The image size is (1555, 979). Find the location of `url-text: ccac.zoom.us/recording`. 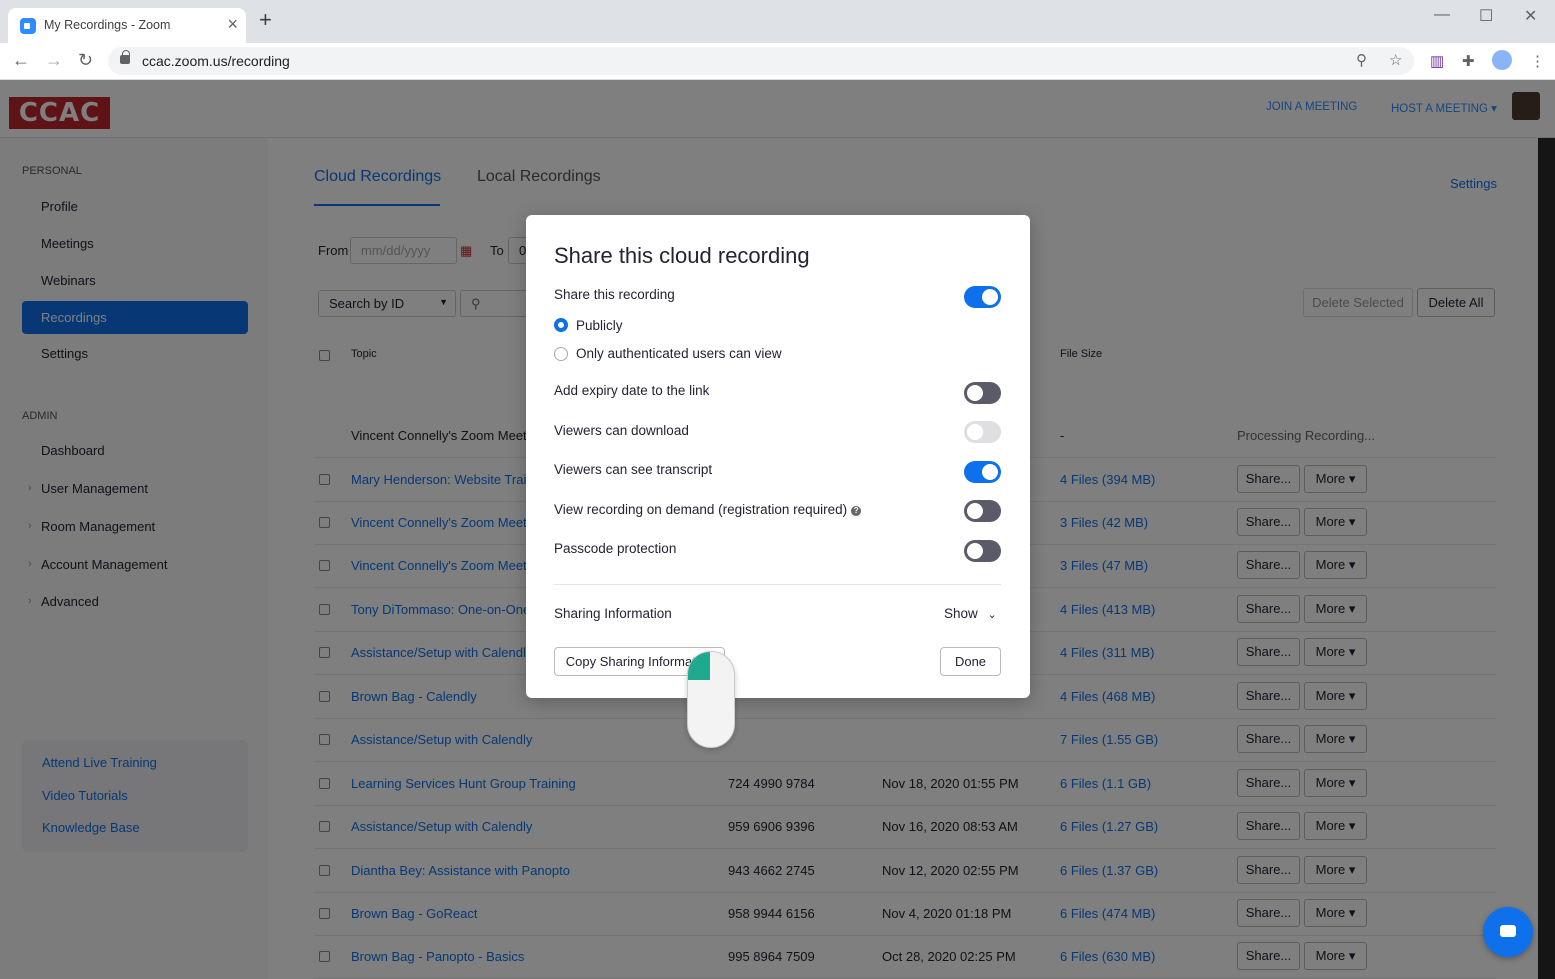

url-text: ccac.zoom.us/recording is located at coordinates (216, 61).